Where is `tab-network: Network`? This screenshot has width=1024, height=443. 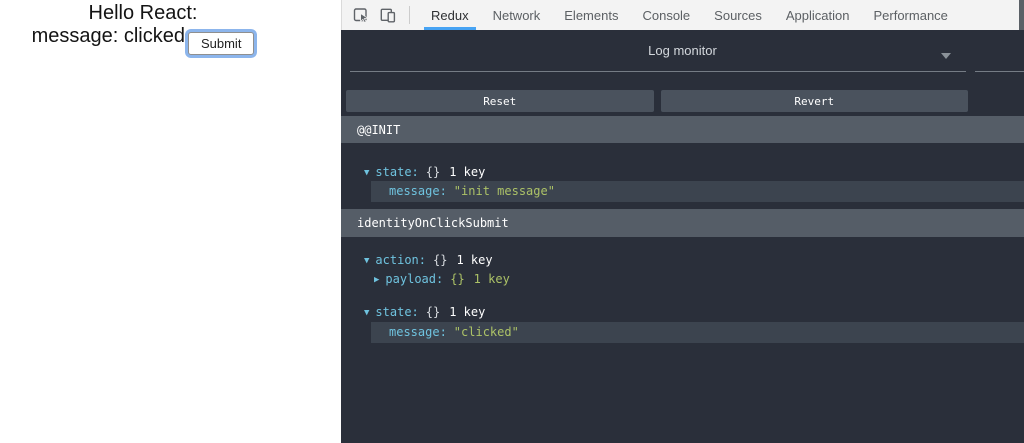
tab-network: Network is located at coordinates (517, 15).